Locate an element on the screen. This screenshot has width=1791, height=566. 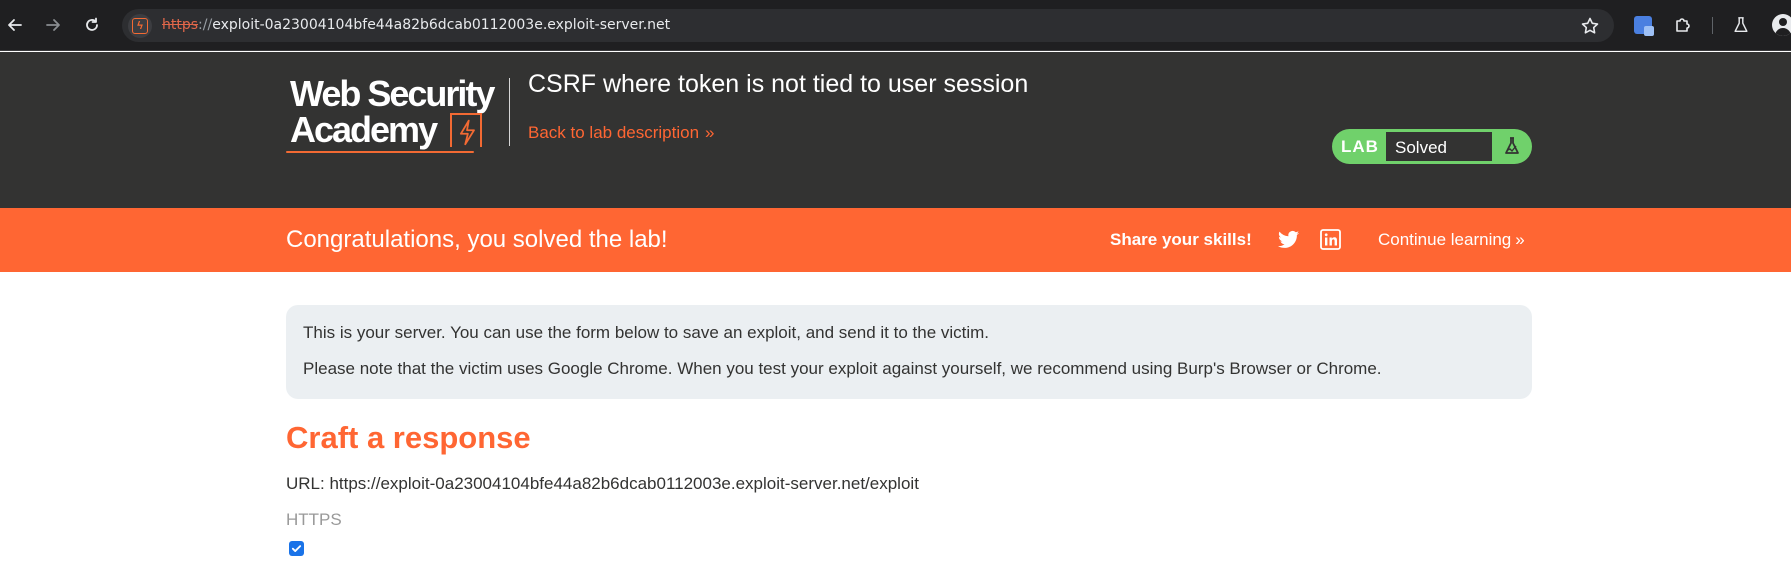
lab-status-label: LAB is located at coordinates (1360, 146).